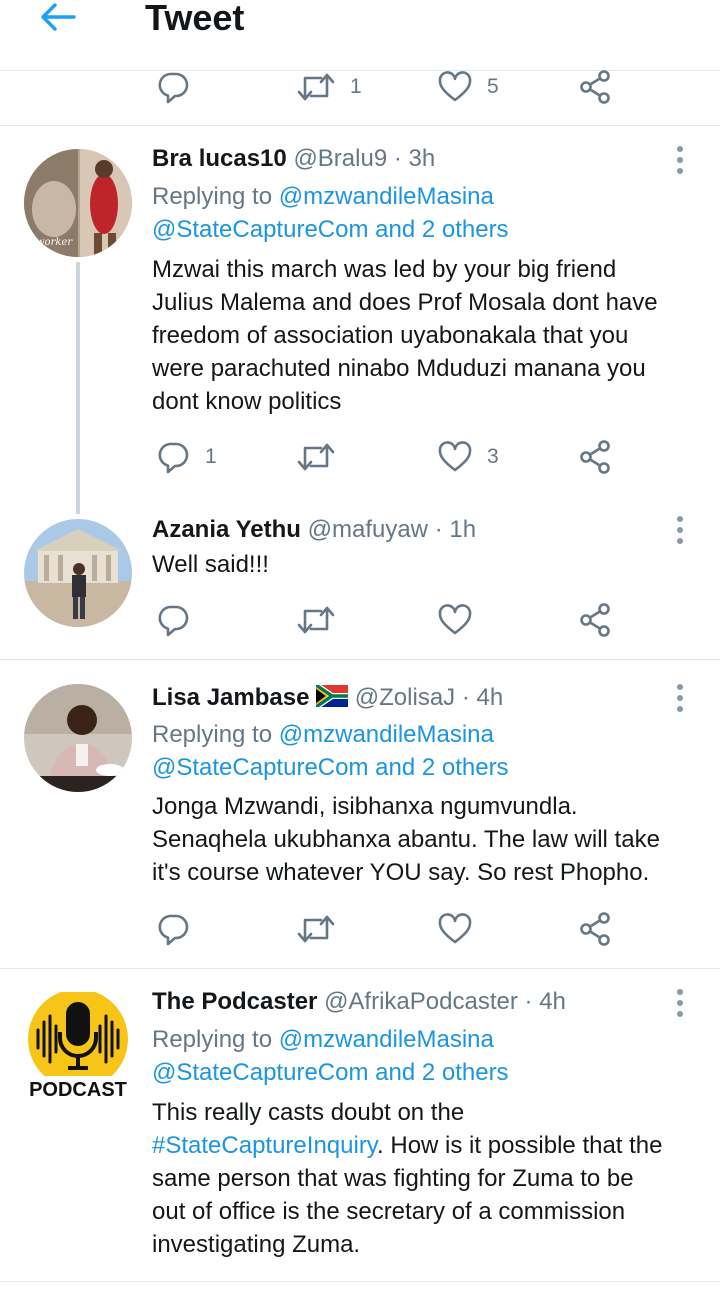  What do you see at coordinates (368, 529) in the screenshot?
I see `username: @mafuyaw` at bounding box center [368, 529].